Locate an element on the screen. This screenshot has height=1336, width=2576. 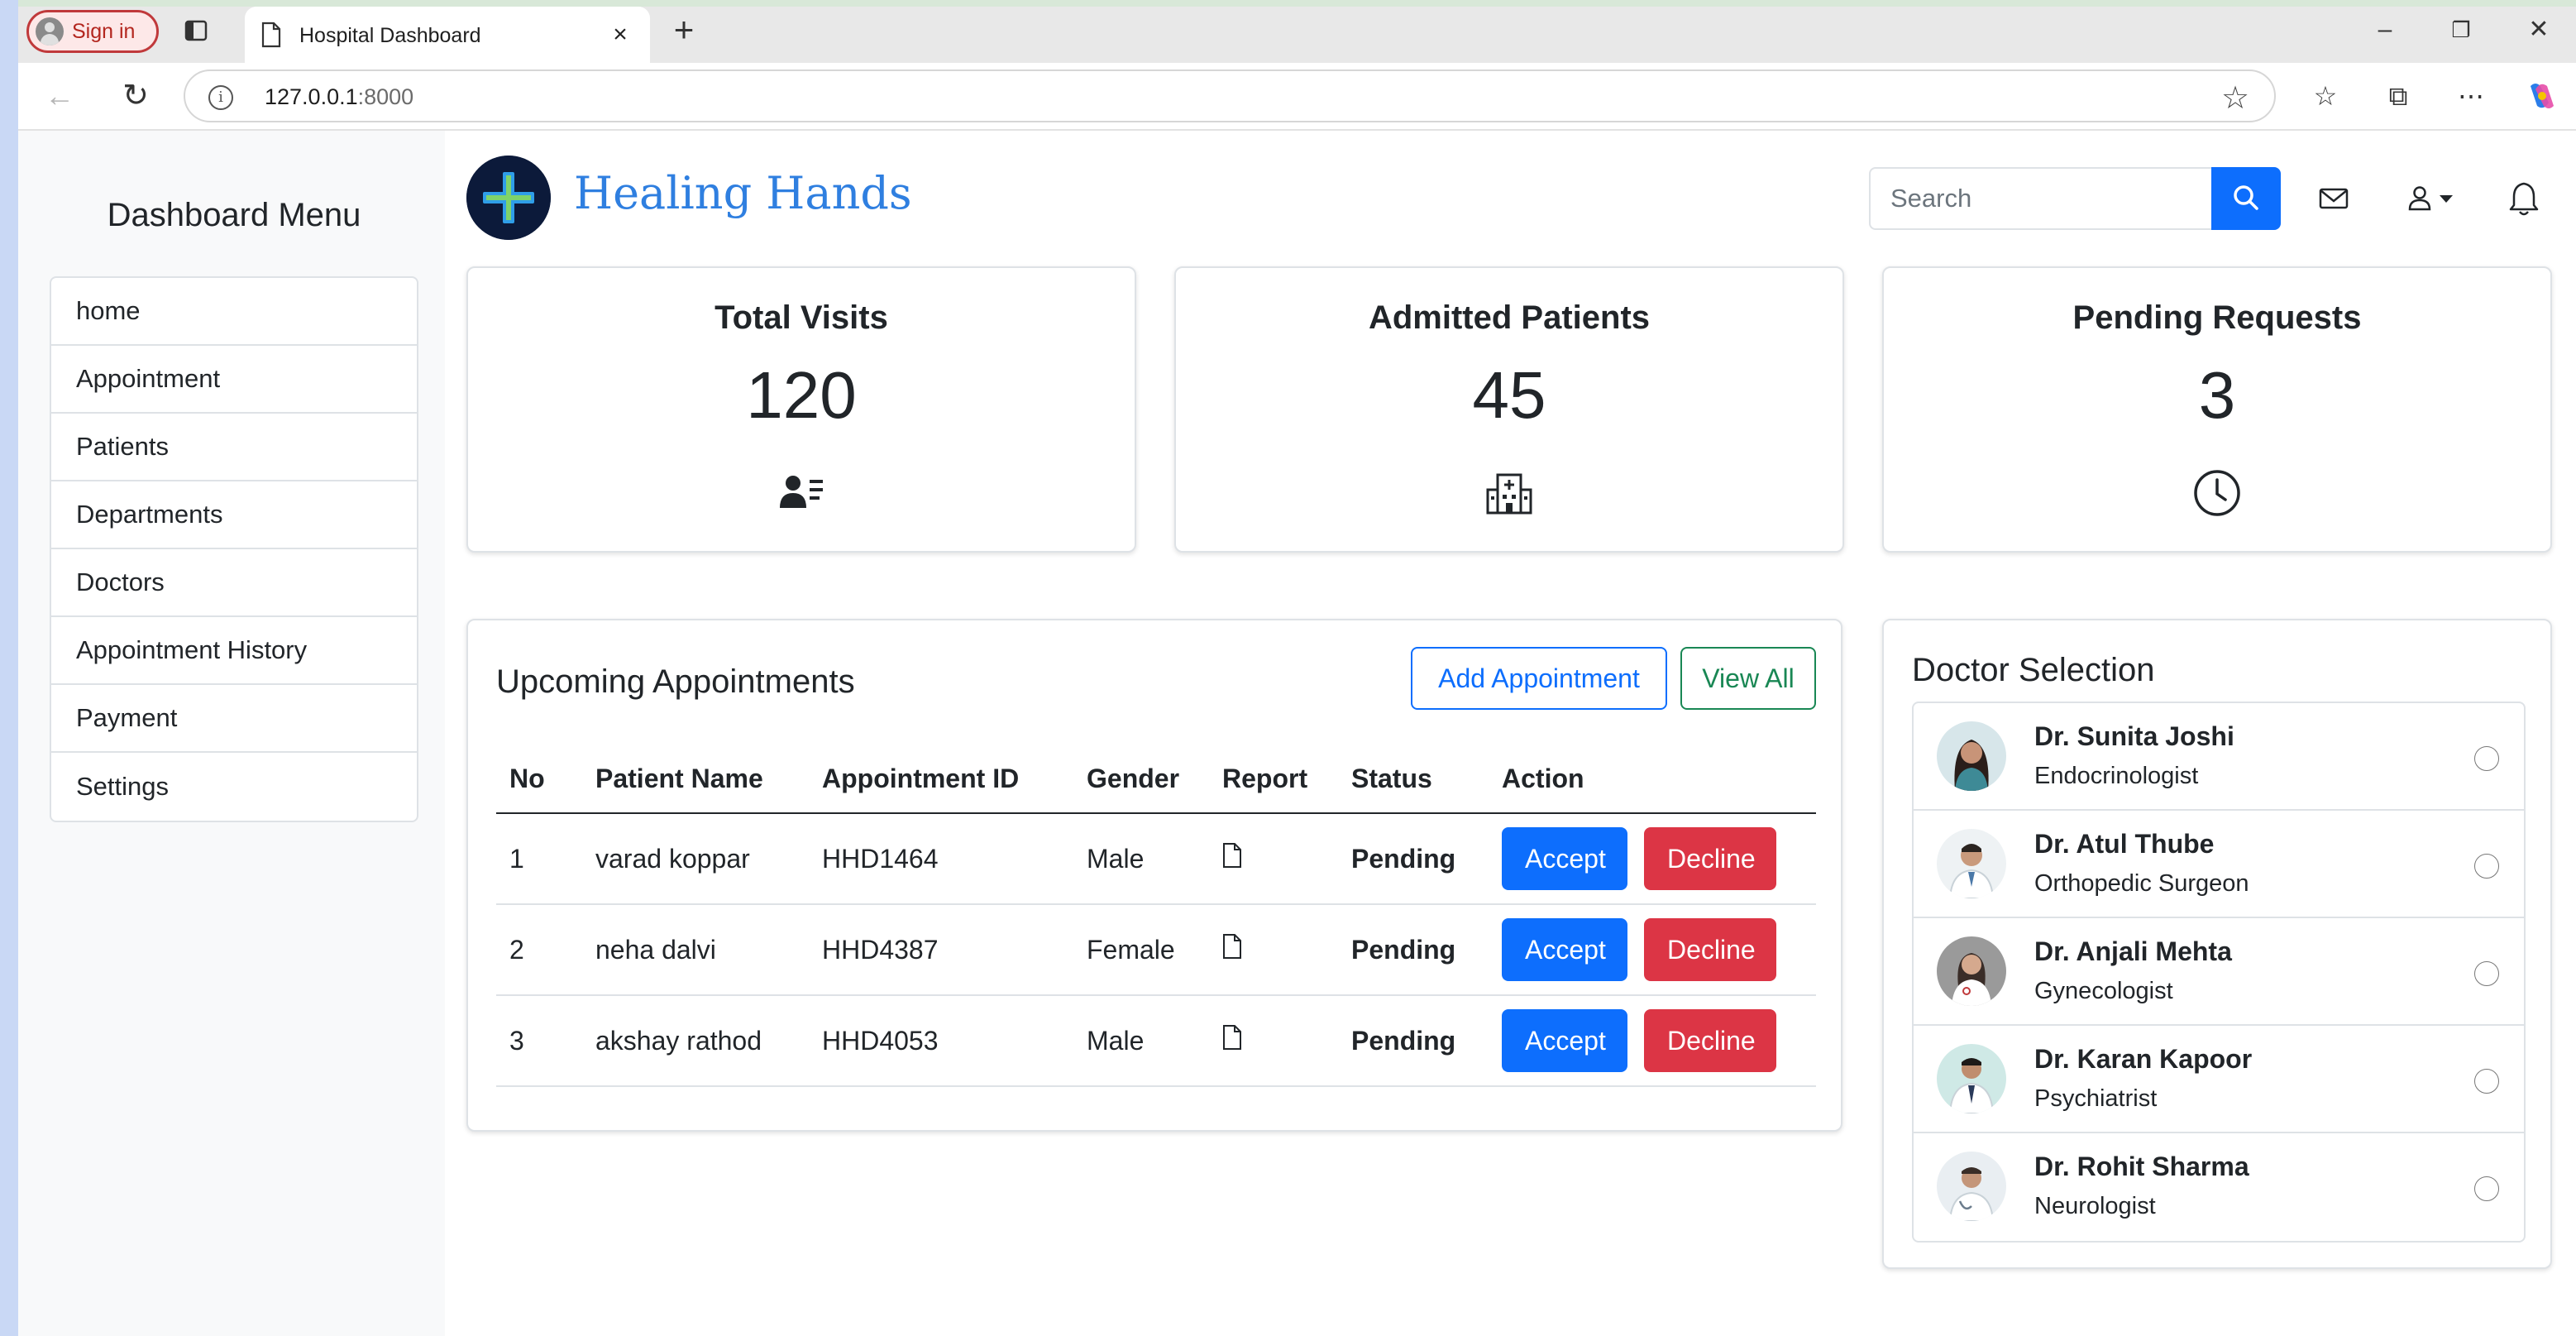
sidebar-title: Dashboard Menu is located at coordinates (234, 215).